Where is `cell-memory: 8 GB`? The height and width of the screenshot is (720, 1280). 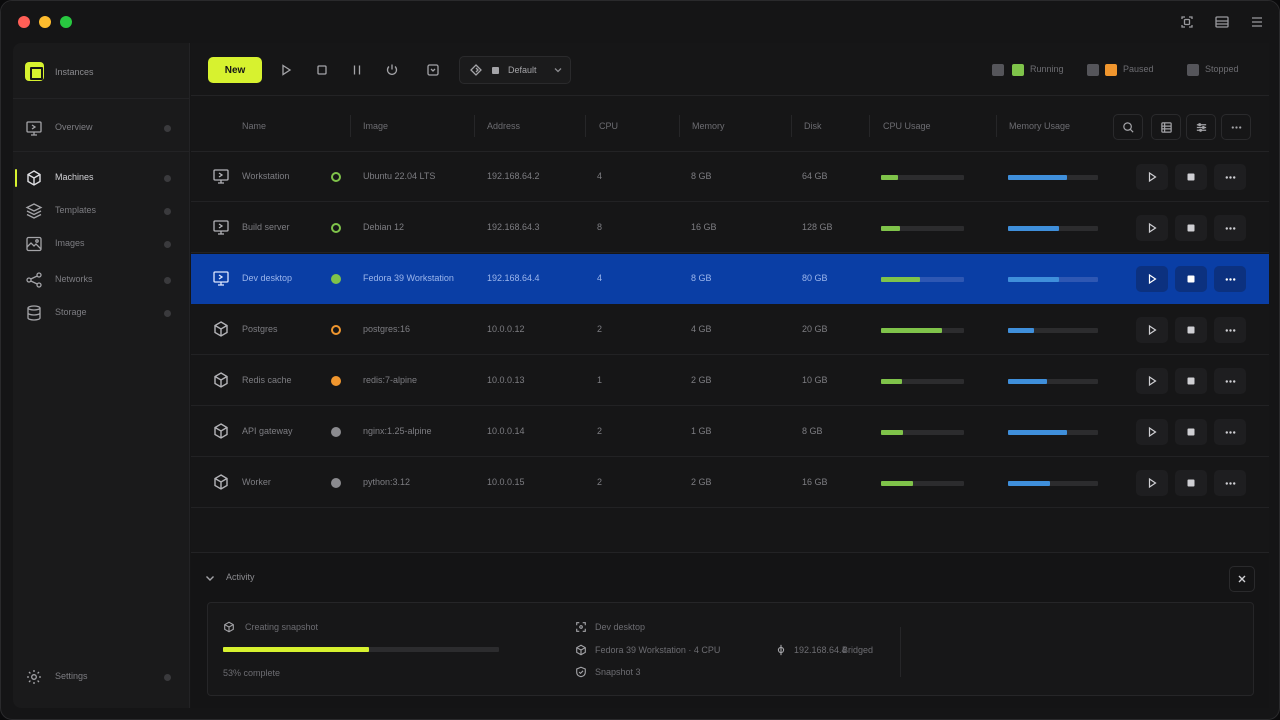 cell-memory: 8 GB is located at coordinates (701, 278).